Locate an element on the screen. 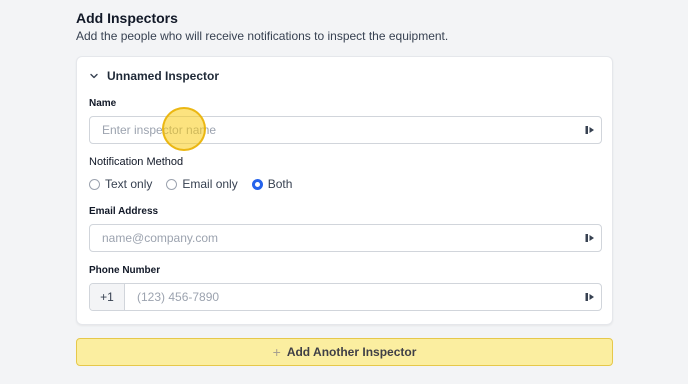  phone-field-wrapper: +1 is located at coordinates (345, 297).